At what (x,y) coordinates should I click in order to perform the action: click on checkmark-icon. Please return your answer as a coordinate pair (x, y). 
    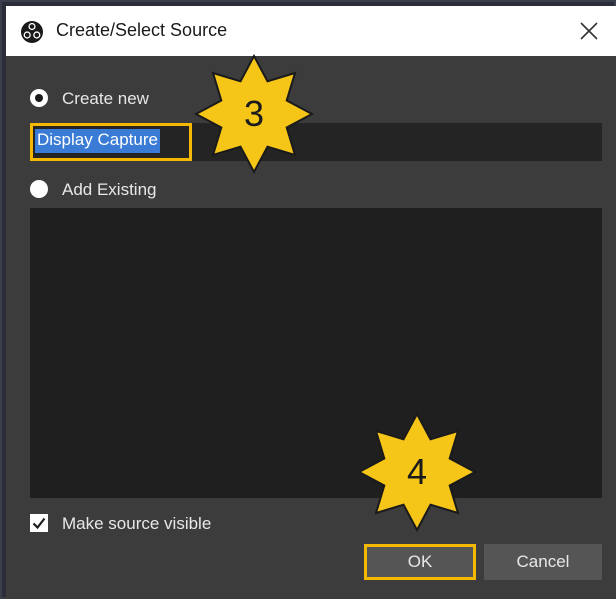
    Looking at the image, I should click on (39, 523).